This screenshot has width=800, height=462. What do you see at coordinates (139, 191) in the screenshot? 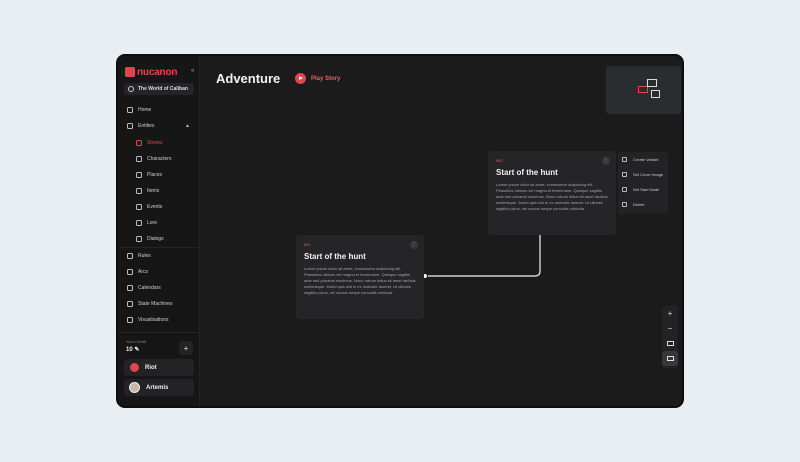
I see `cube-icon` at bounding box center [139, 191].